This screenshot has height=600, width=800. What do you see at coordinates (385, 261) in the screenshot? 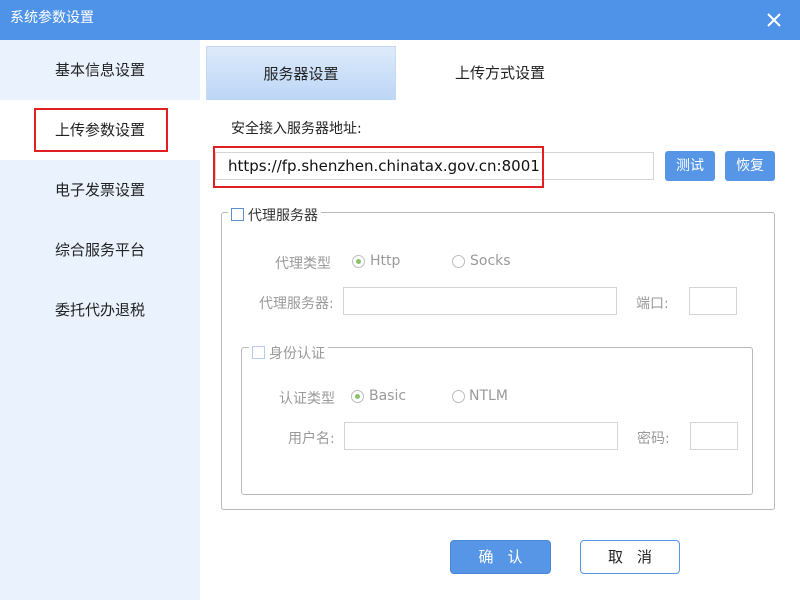
I see `proxy-type-http-label: Http` at bounding box center [385, 261].